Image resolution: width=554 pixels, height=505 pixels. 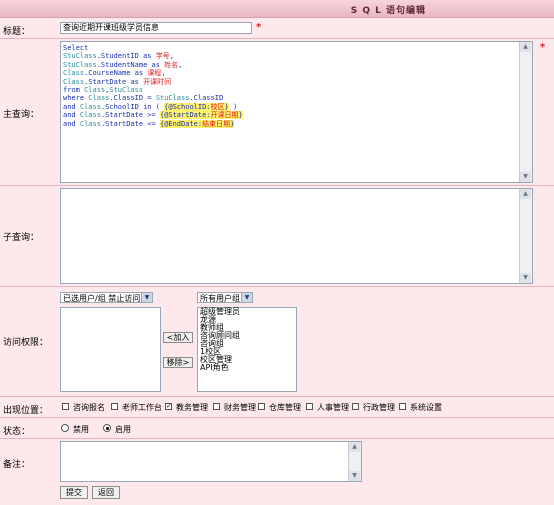 What do you see at coordinates (217, 106) in the screenshot?
I see `sql-token: 校区` at bounding box center [217, 106].